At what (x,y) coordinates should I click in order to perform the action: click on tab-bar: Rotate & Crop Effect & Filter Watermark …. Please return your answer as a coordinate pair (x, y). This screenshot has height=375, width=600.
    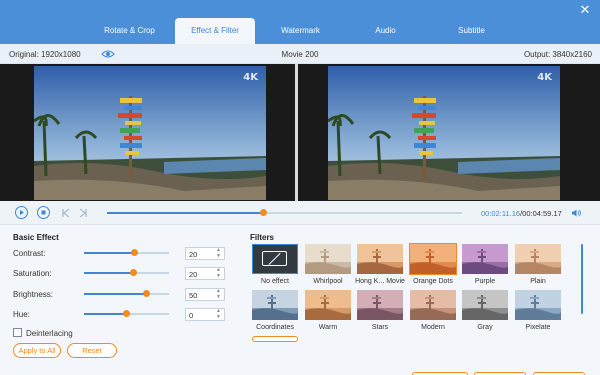
    Looking at the image, I should click on (300, 22).